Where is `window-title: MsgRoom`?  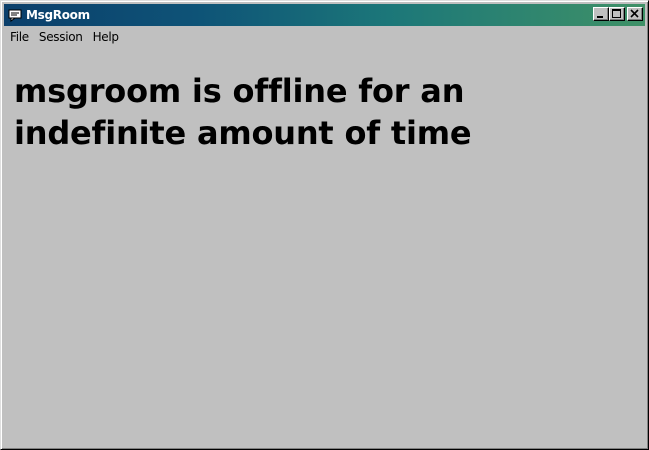
window-title: MsgRoom is located at coordinates (58, 15).